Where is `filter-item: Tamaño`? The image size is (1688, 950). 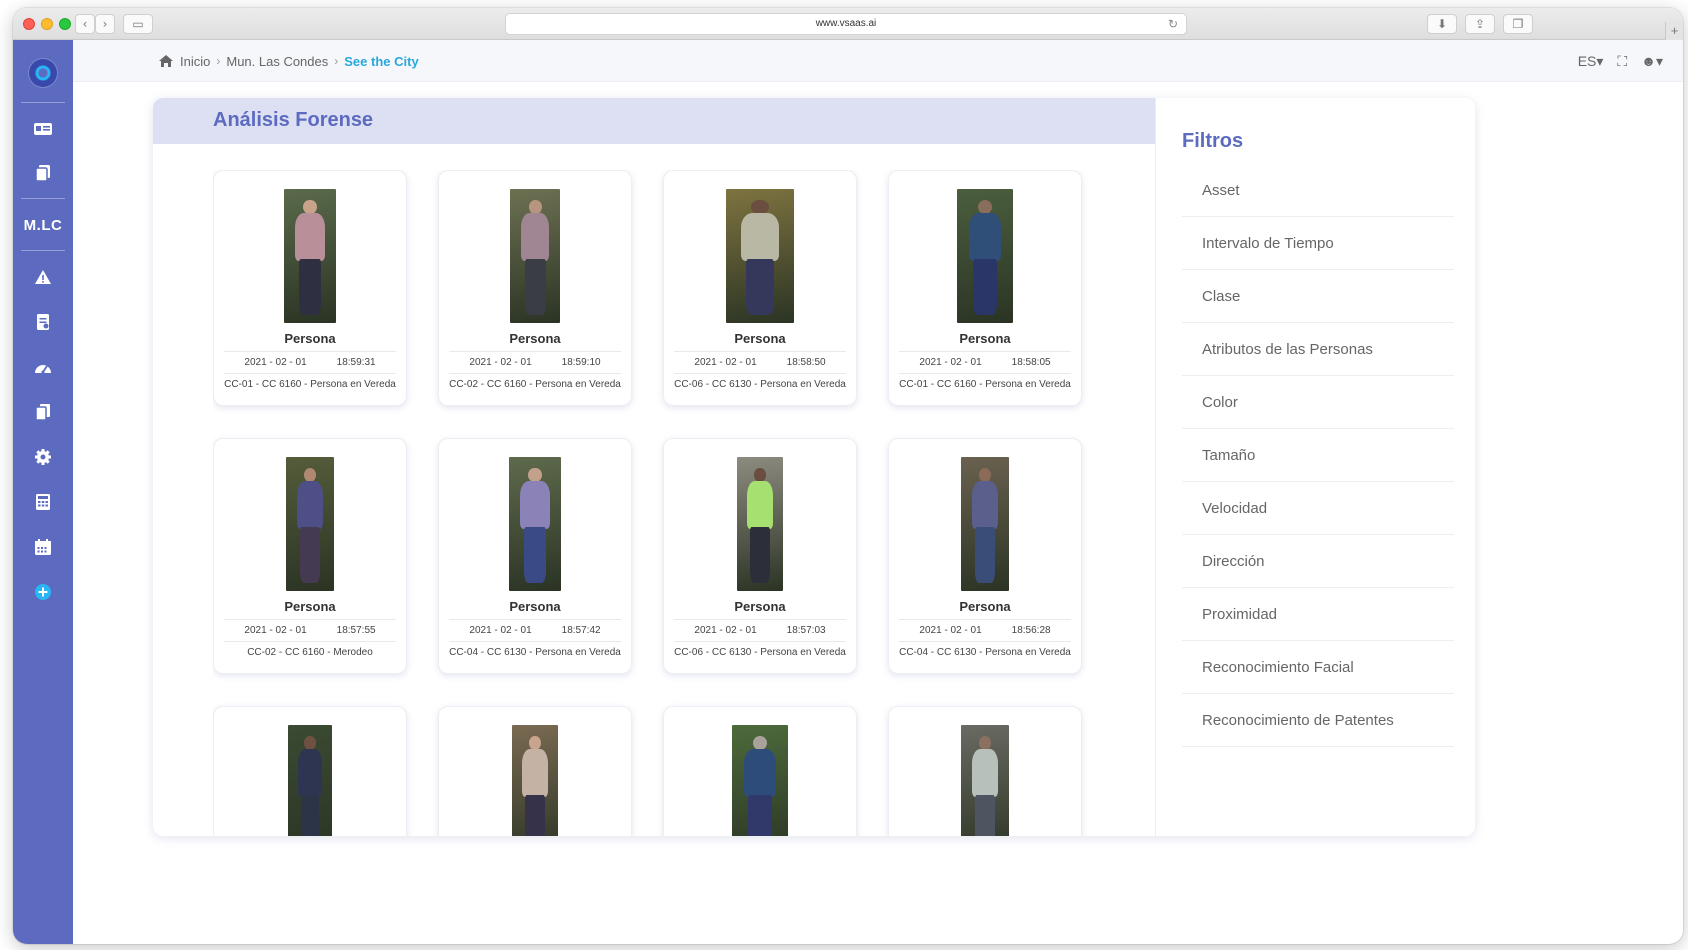
filter-item: Tamaño is located at coordinates (1318, 455).